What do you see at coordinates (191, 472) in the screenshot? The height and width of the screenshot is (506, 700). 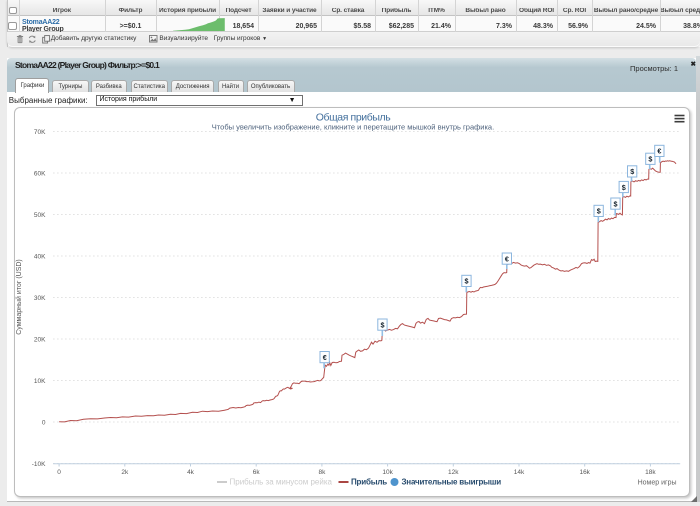 I see `svg-text: 4k` at bounding box center [191, 472].